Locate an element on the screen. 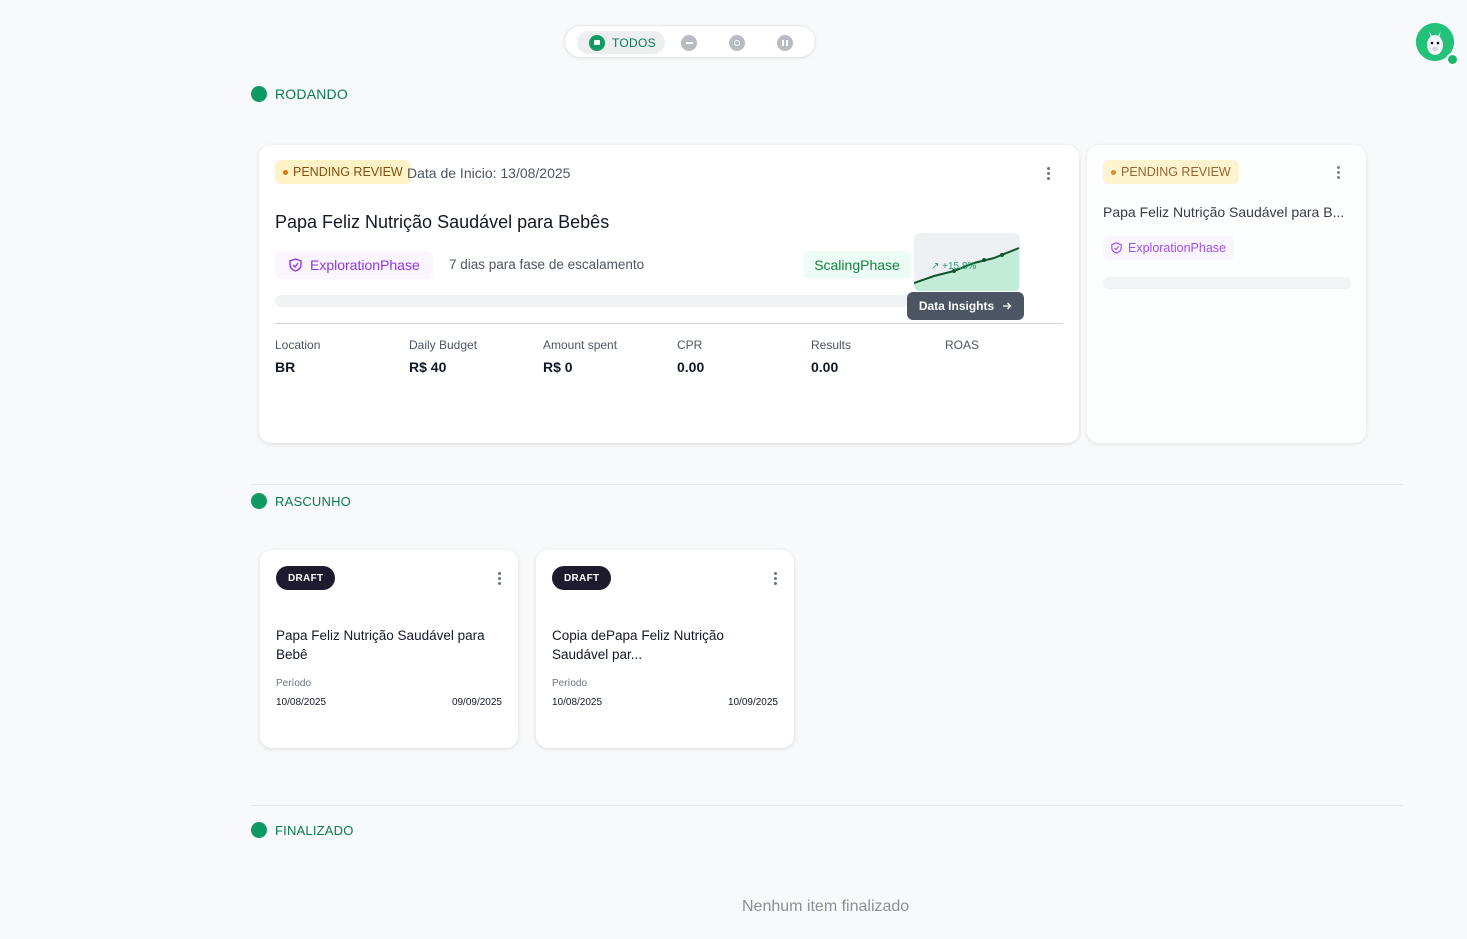 The width and height of the screenshot is (1467, 939). arrow-right-icon is located at coordinates (1007, 306).